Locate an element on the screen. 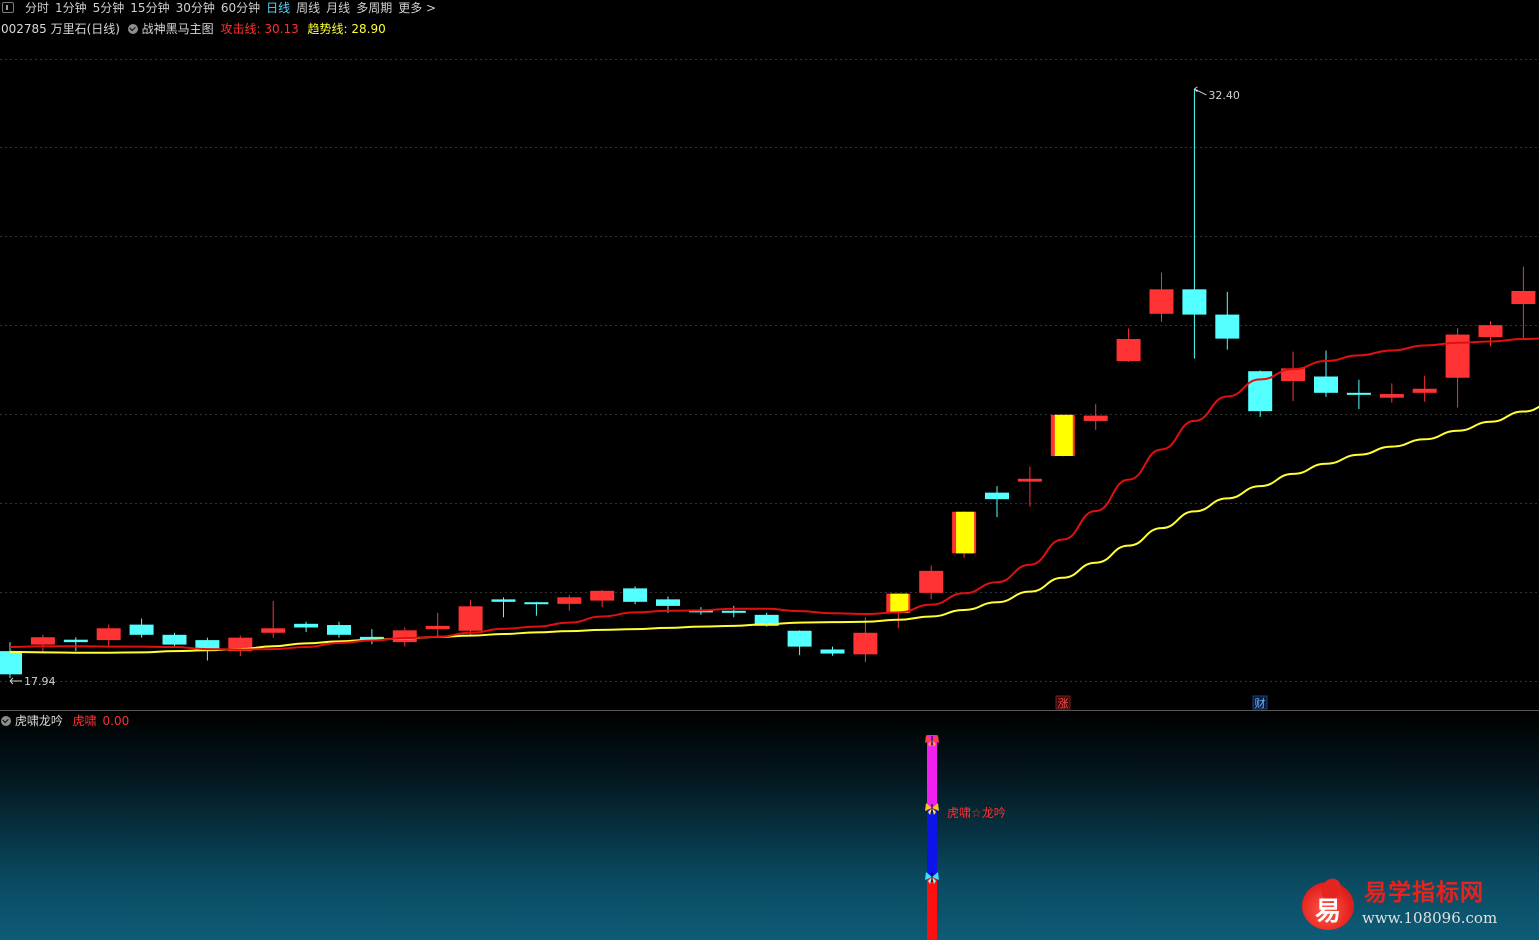 This screenshot has height=940, width=1539. zhang-marker-text: 涨 is located at coordinates (1063, 703).